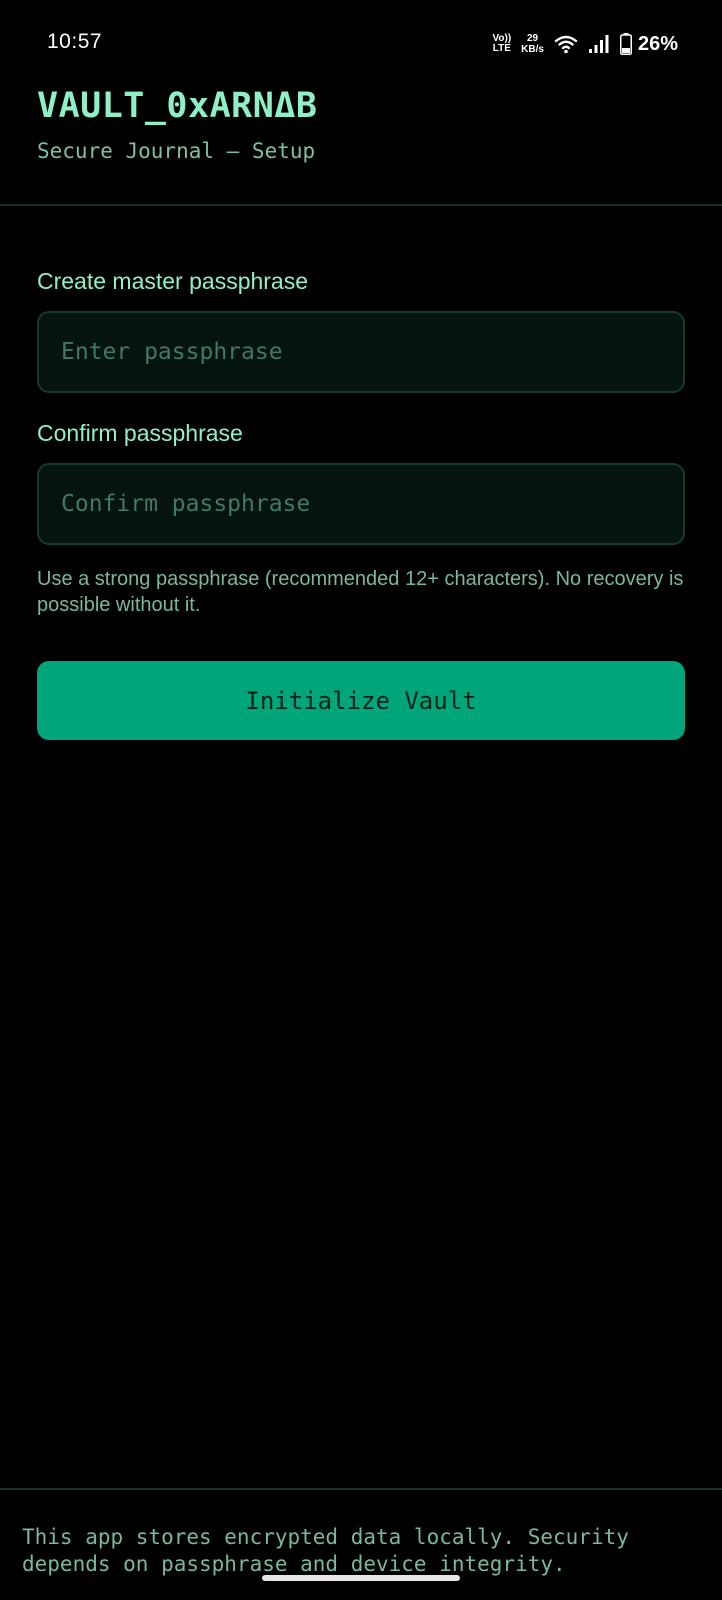 The height and width of the screenshot is (1600, 722). What do you see at coordinates (533, 38) in the screenshot?
I see `network-speed-value: 29` at bounding box center [533, 38].